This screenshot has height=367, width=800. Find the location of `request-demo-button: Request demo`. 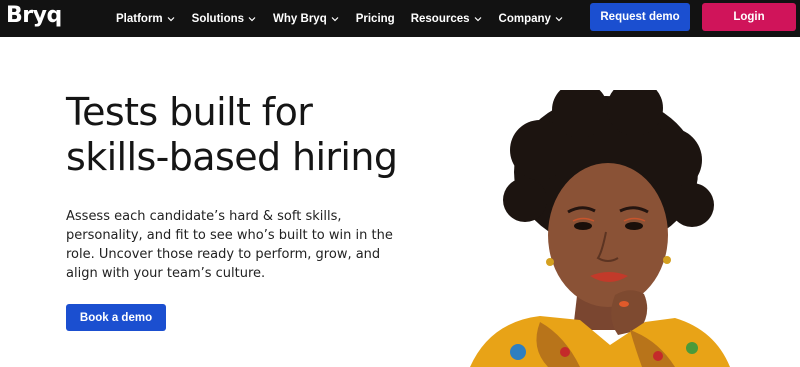

request-demo-button: Request demo is located at coordinates (640, 17).